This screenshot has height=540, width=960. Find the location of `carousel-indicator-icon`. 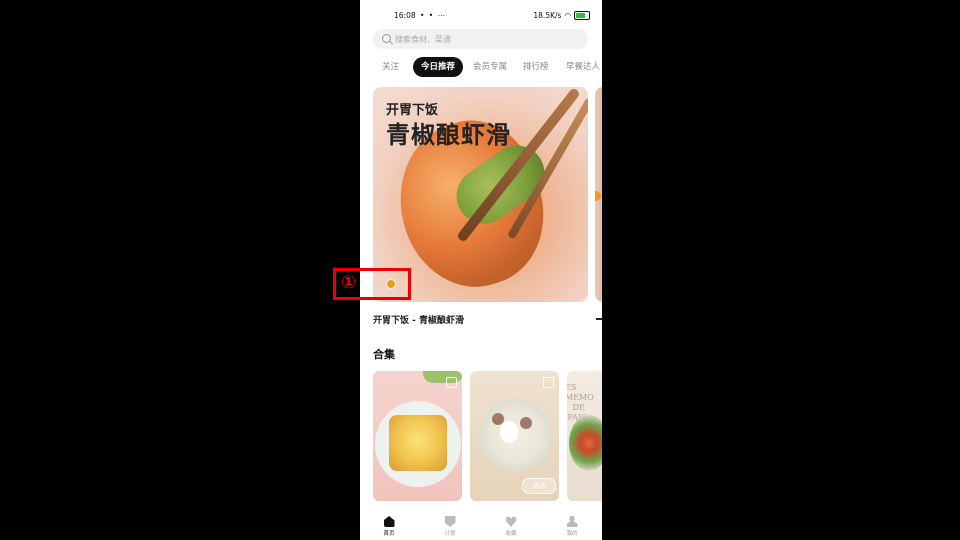

carousel-indicator-icon is located at coordinates (598, 196).